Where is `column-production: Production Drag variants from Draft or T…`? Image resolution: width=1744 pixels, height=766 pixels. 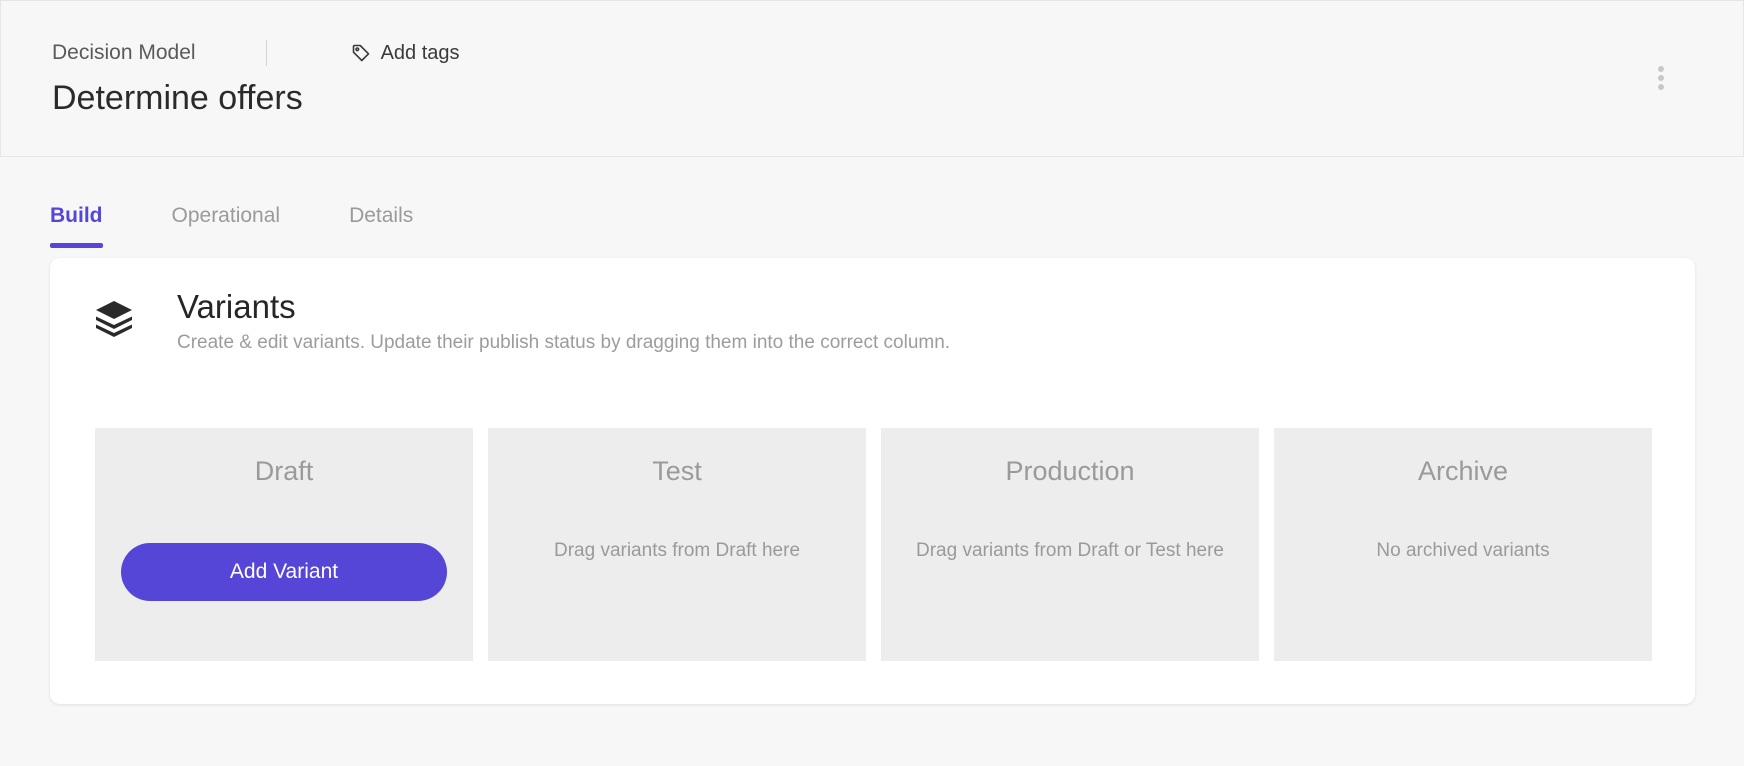
column-production: Production Drag variants from Draft or T… is located at coordinates (1070, 544).